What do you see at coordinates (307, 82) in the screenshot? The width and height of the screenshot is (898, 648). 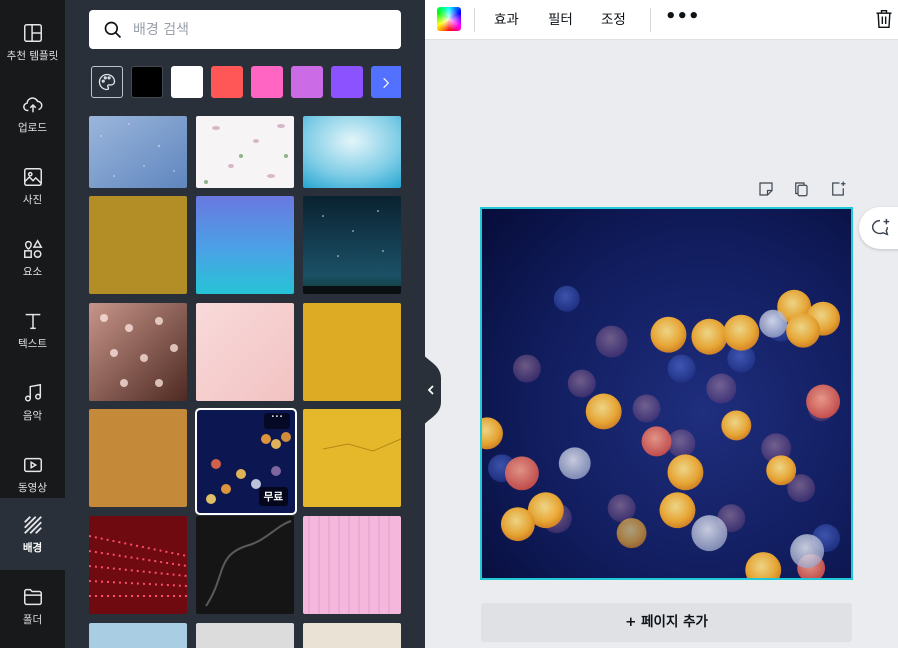 I see `swatch-violet` at bounding box center [307, 82].